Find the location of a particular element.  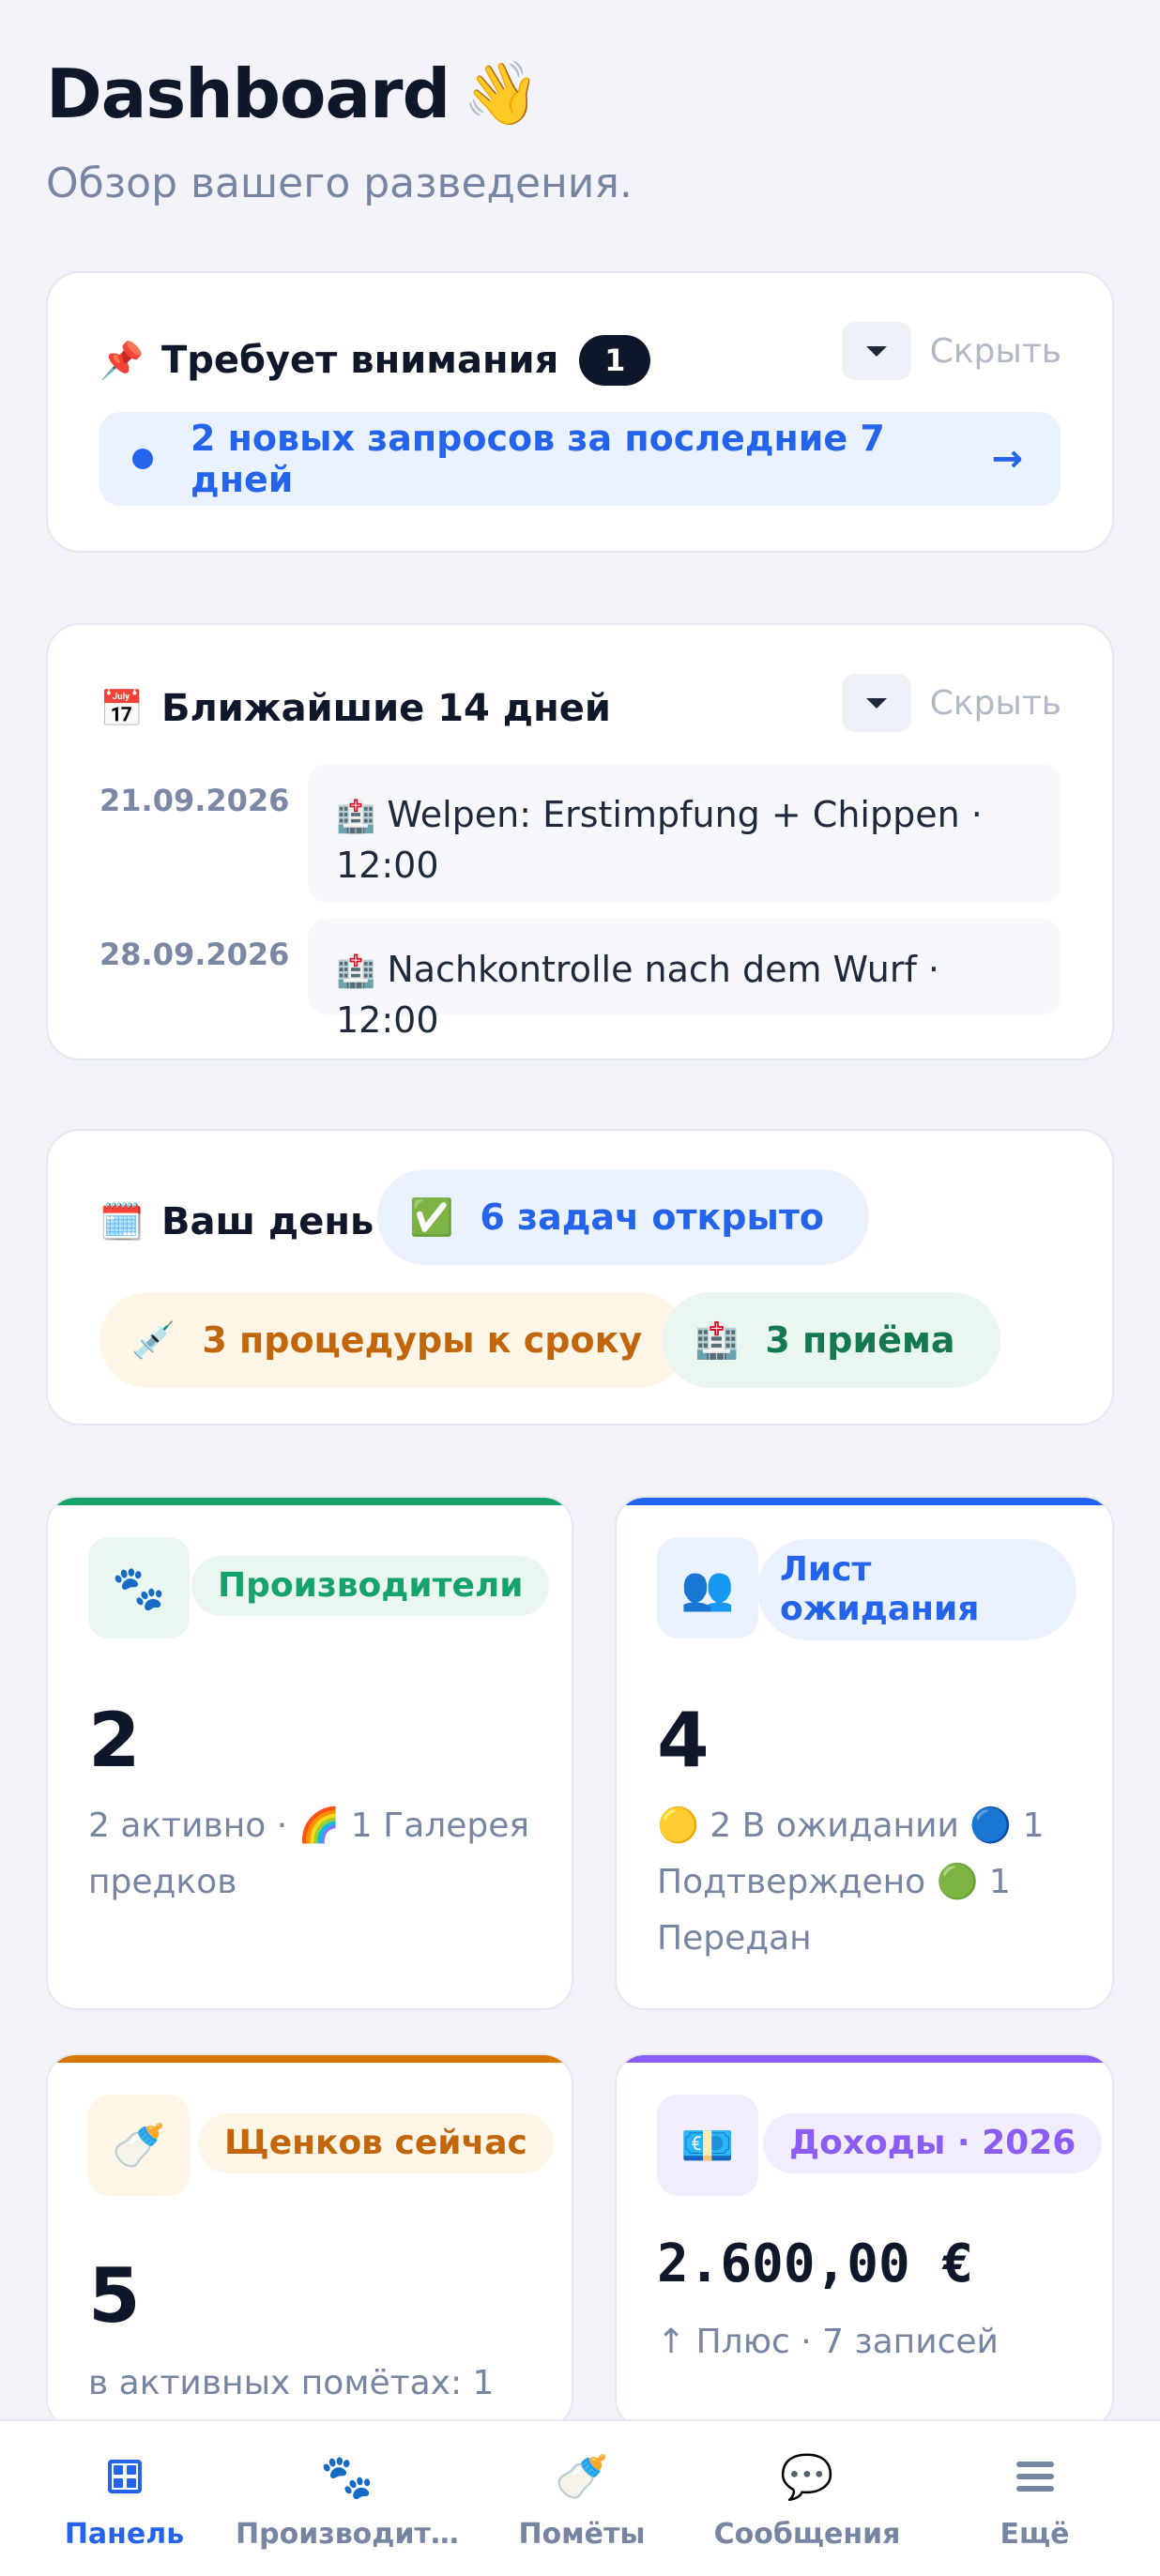

procedures-due-pill: 💉 3 процедуры к сроку is located at coordinates (393, 1340).